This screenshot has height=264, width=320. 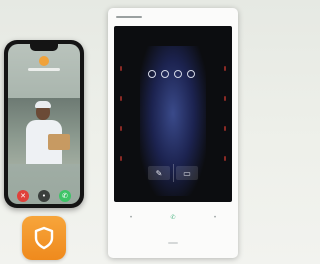 I want to click on brand-logo, so click(x=129, y=17).